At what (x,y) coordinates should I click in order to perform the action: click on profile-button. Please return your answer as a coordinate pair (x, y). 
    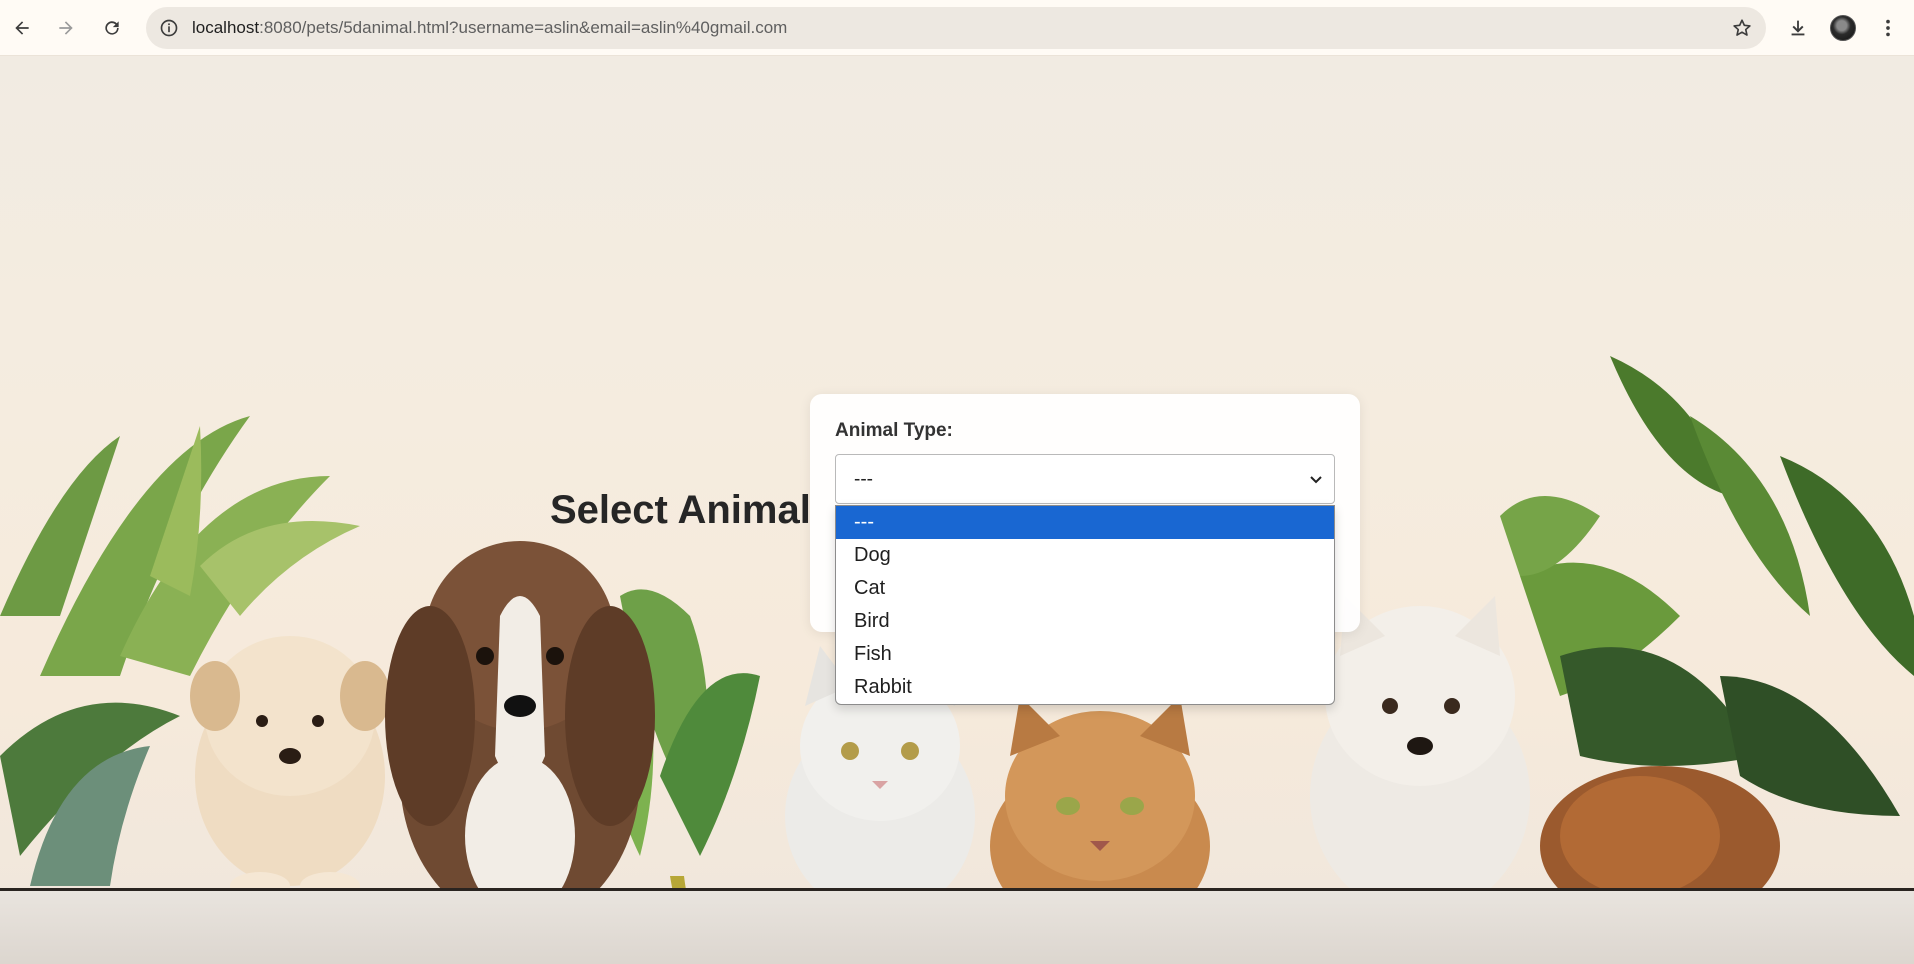
    Looking at the image, I should click on (1843, 28).